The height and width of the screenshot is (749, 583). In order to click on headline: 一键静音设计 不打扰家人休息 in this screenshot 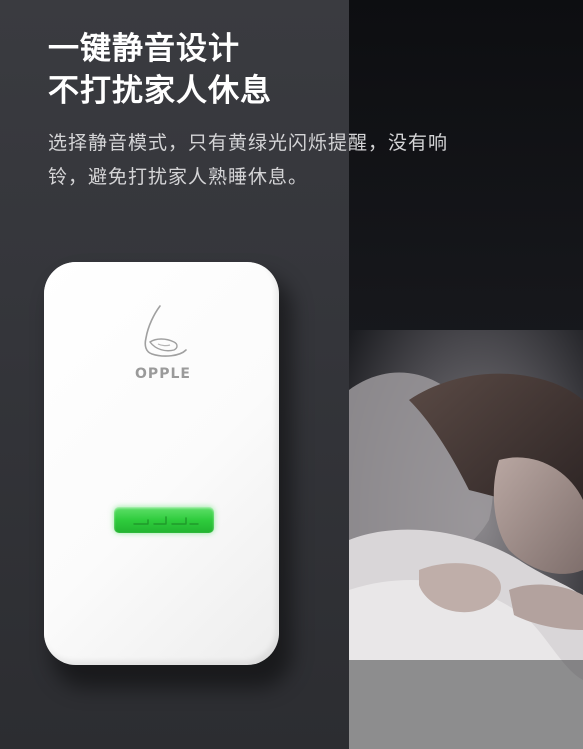, I will do `click(160, 70)`.